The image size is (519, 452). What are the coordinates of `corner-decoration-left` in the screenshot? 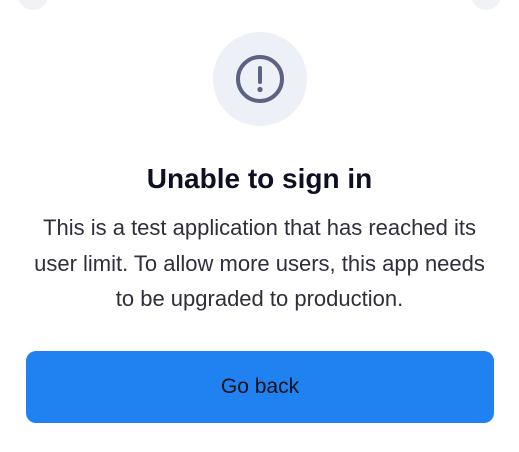 It's located at (33, 5).